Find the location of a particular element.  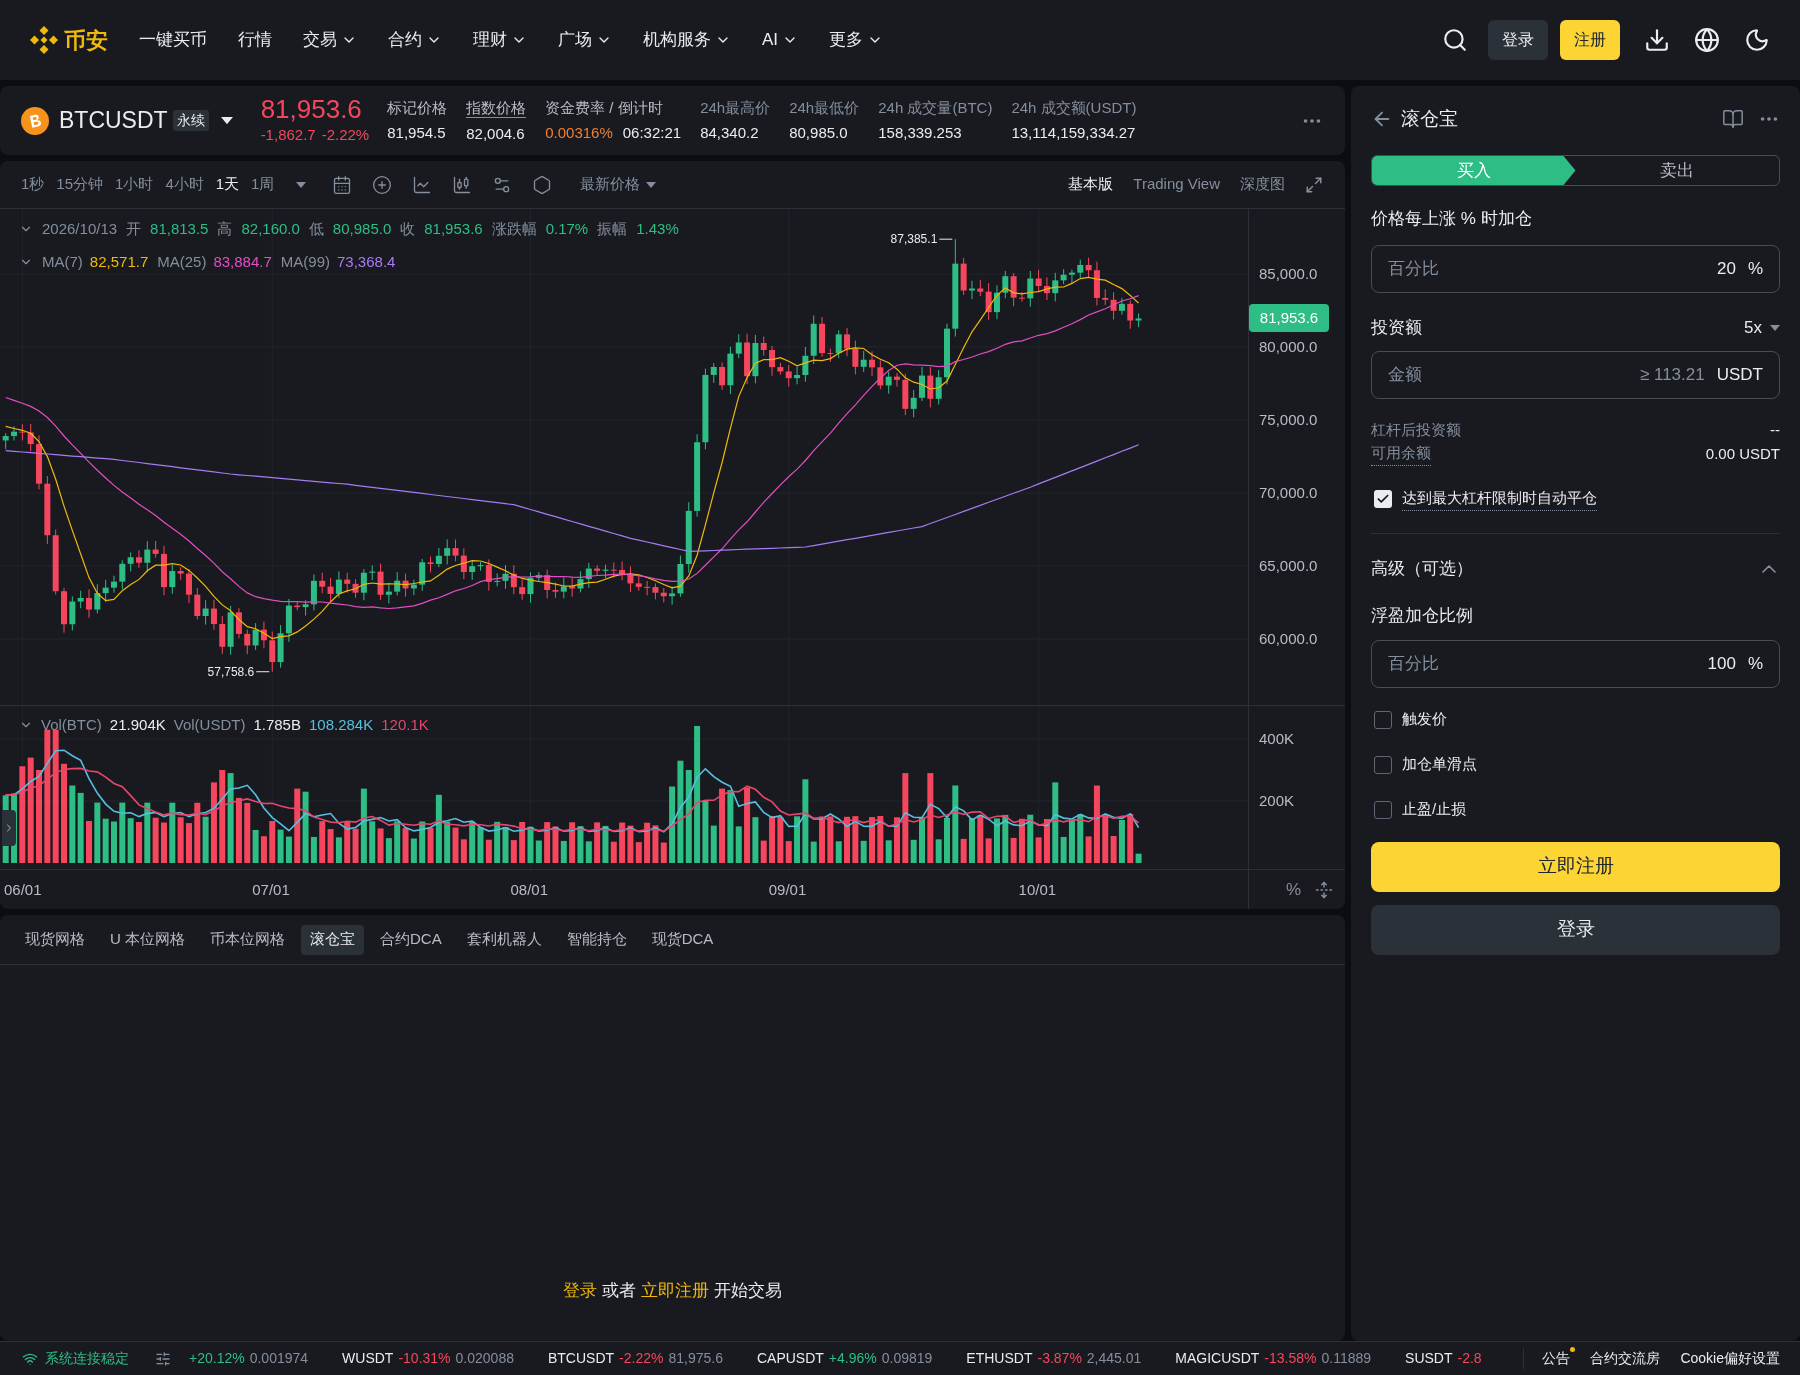

ticker-symbol: MAGICUSDT is located at coordinates (1217, 1358).